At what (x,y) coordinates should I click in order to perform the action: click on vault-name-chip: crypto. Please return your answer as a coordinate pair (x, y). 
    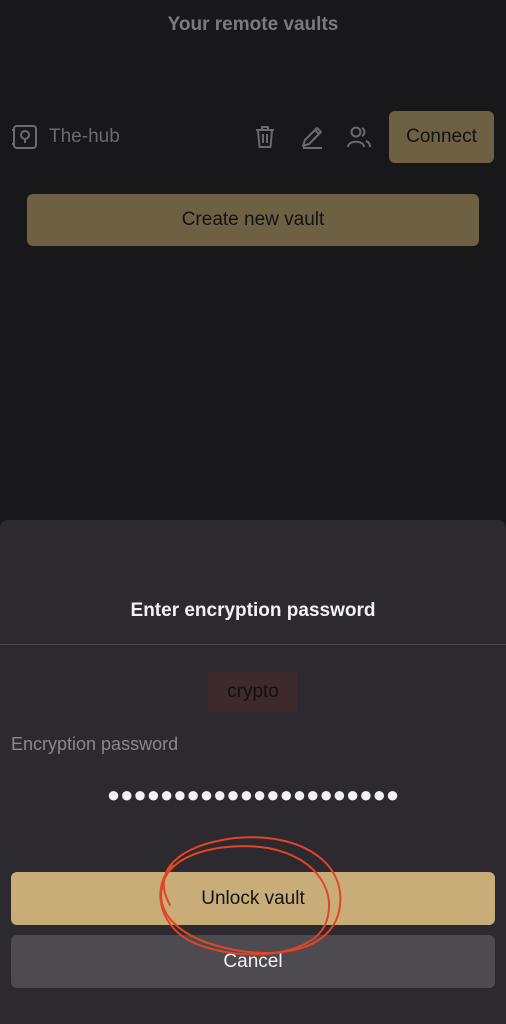
    Looking at the image, I should click on (253, 692).